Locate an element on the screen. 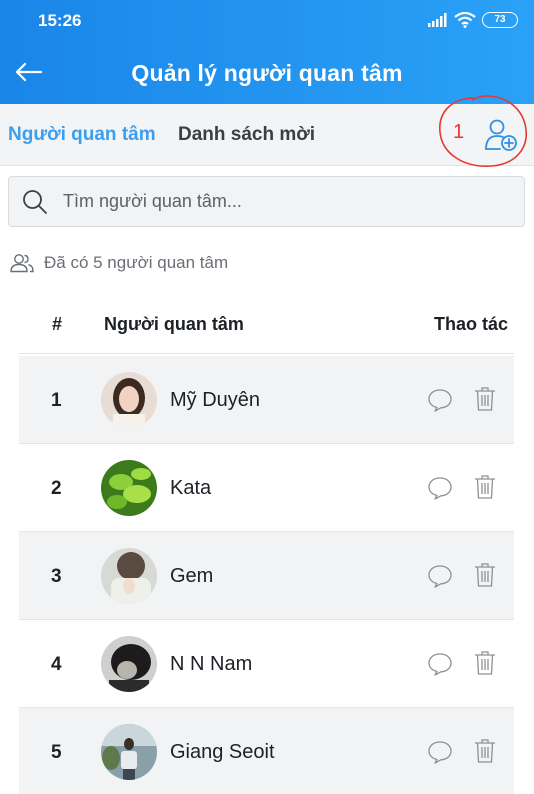 Image resolution: width=534 pixels, height=794 pixels. row-number: 1 is located at coordinates (56, 400).